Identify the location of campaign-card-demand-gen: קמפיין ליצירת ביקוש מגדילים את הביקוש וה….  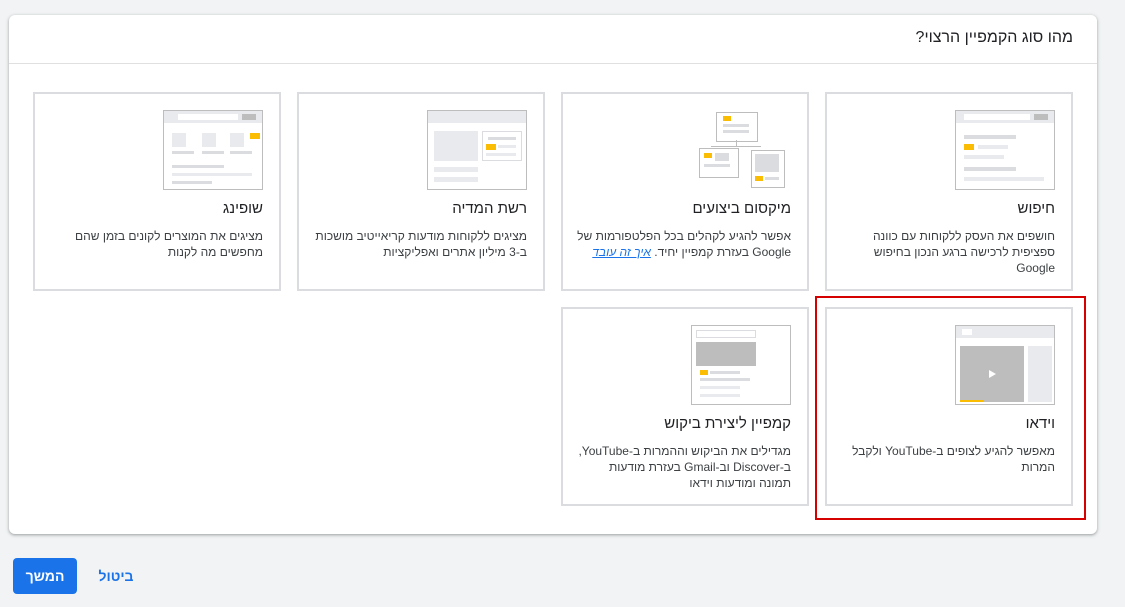
(685, 406).